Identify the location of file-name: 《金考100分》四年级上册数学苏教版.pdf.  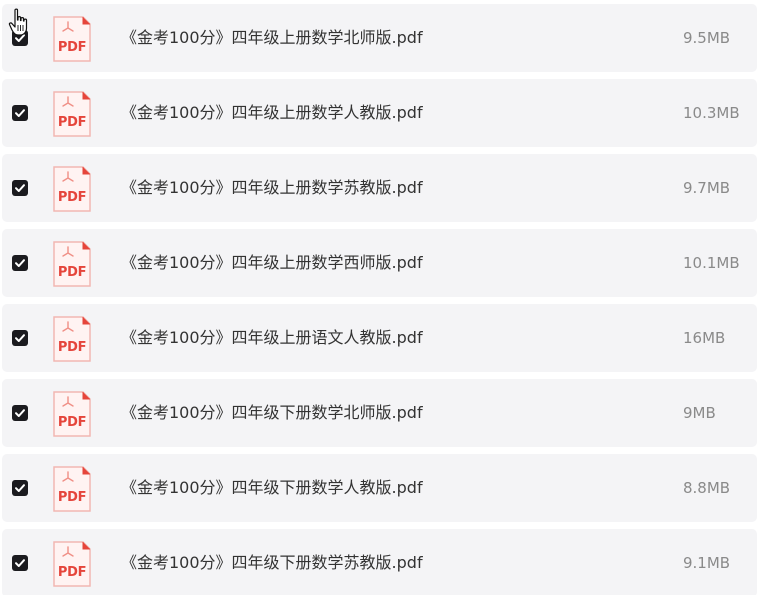
(272, 188).